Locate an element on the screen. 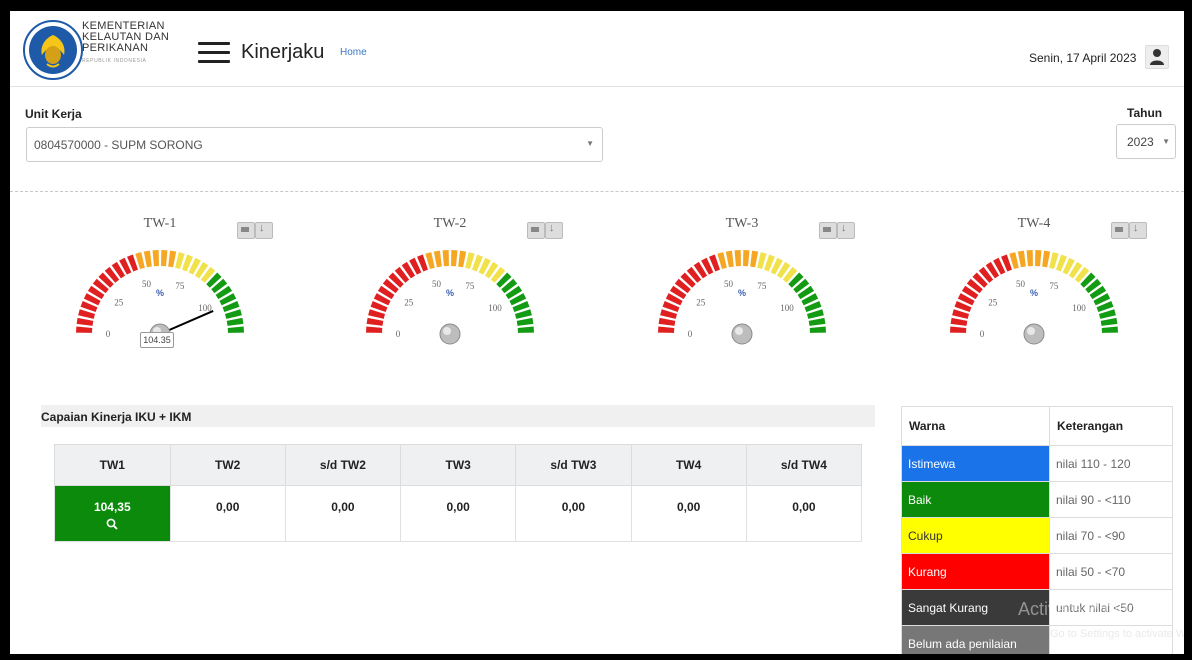 The image size is (1192, 660). legend-desc is located at coordinates (1111, 639).